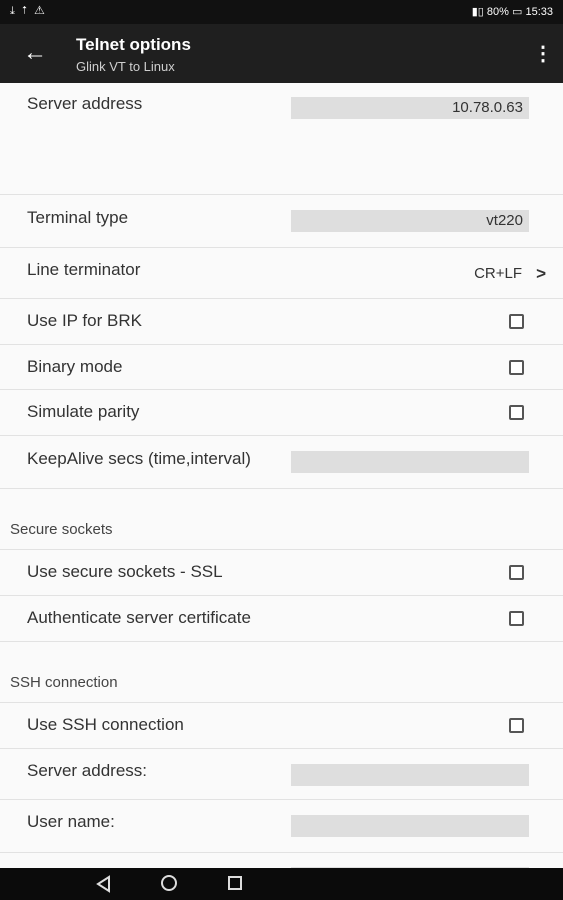  Describe the element at coordinates (281, 774) in the screenshot. I see `ssh-server-address-row: Server address:` at that location.